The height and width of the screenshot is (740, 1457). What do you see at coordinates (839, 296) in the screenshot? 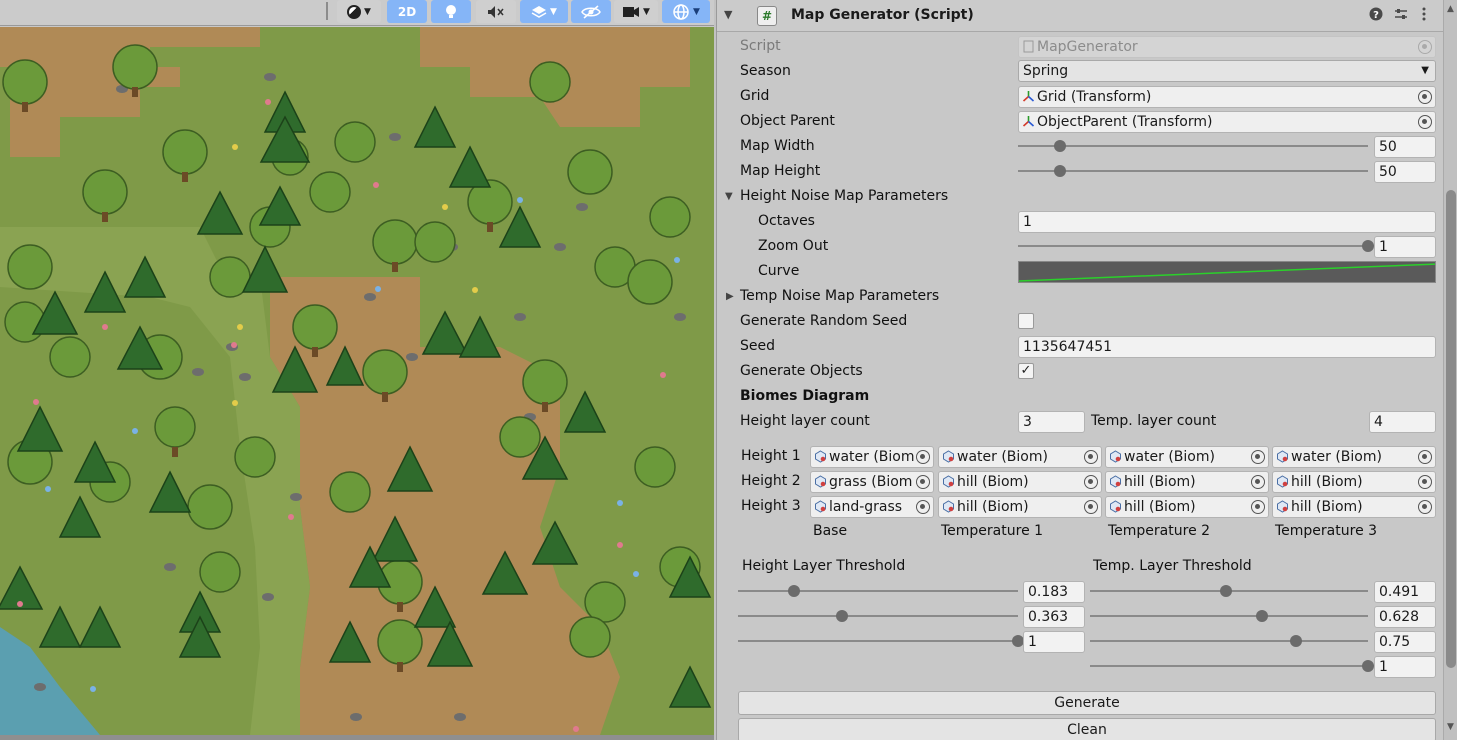
I see `temp-noise-foldout: Temp Noise Map Parameters` at bounding box center [839, 296].